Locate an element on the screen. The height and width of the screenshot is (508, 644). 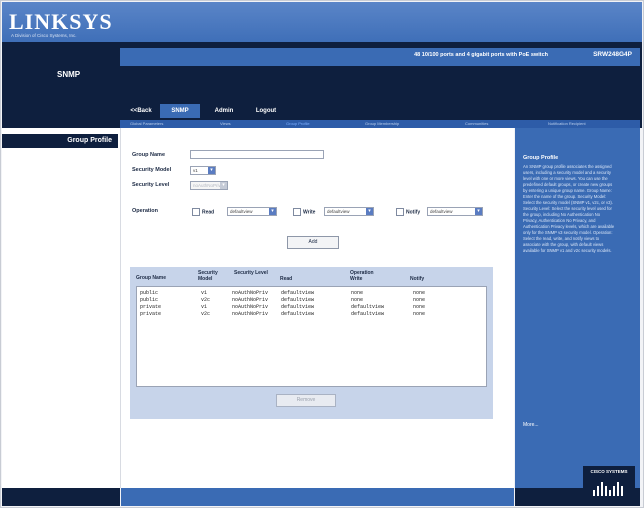
group-name-label: Group Name is located at coordinates (149, 155).